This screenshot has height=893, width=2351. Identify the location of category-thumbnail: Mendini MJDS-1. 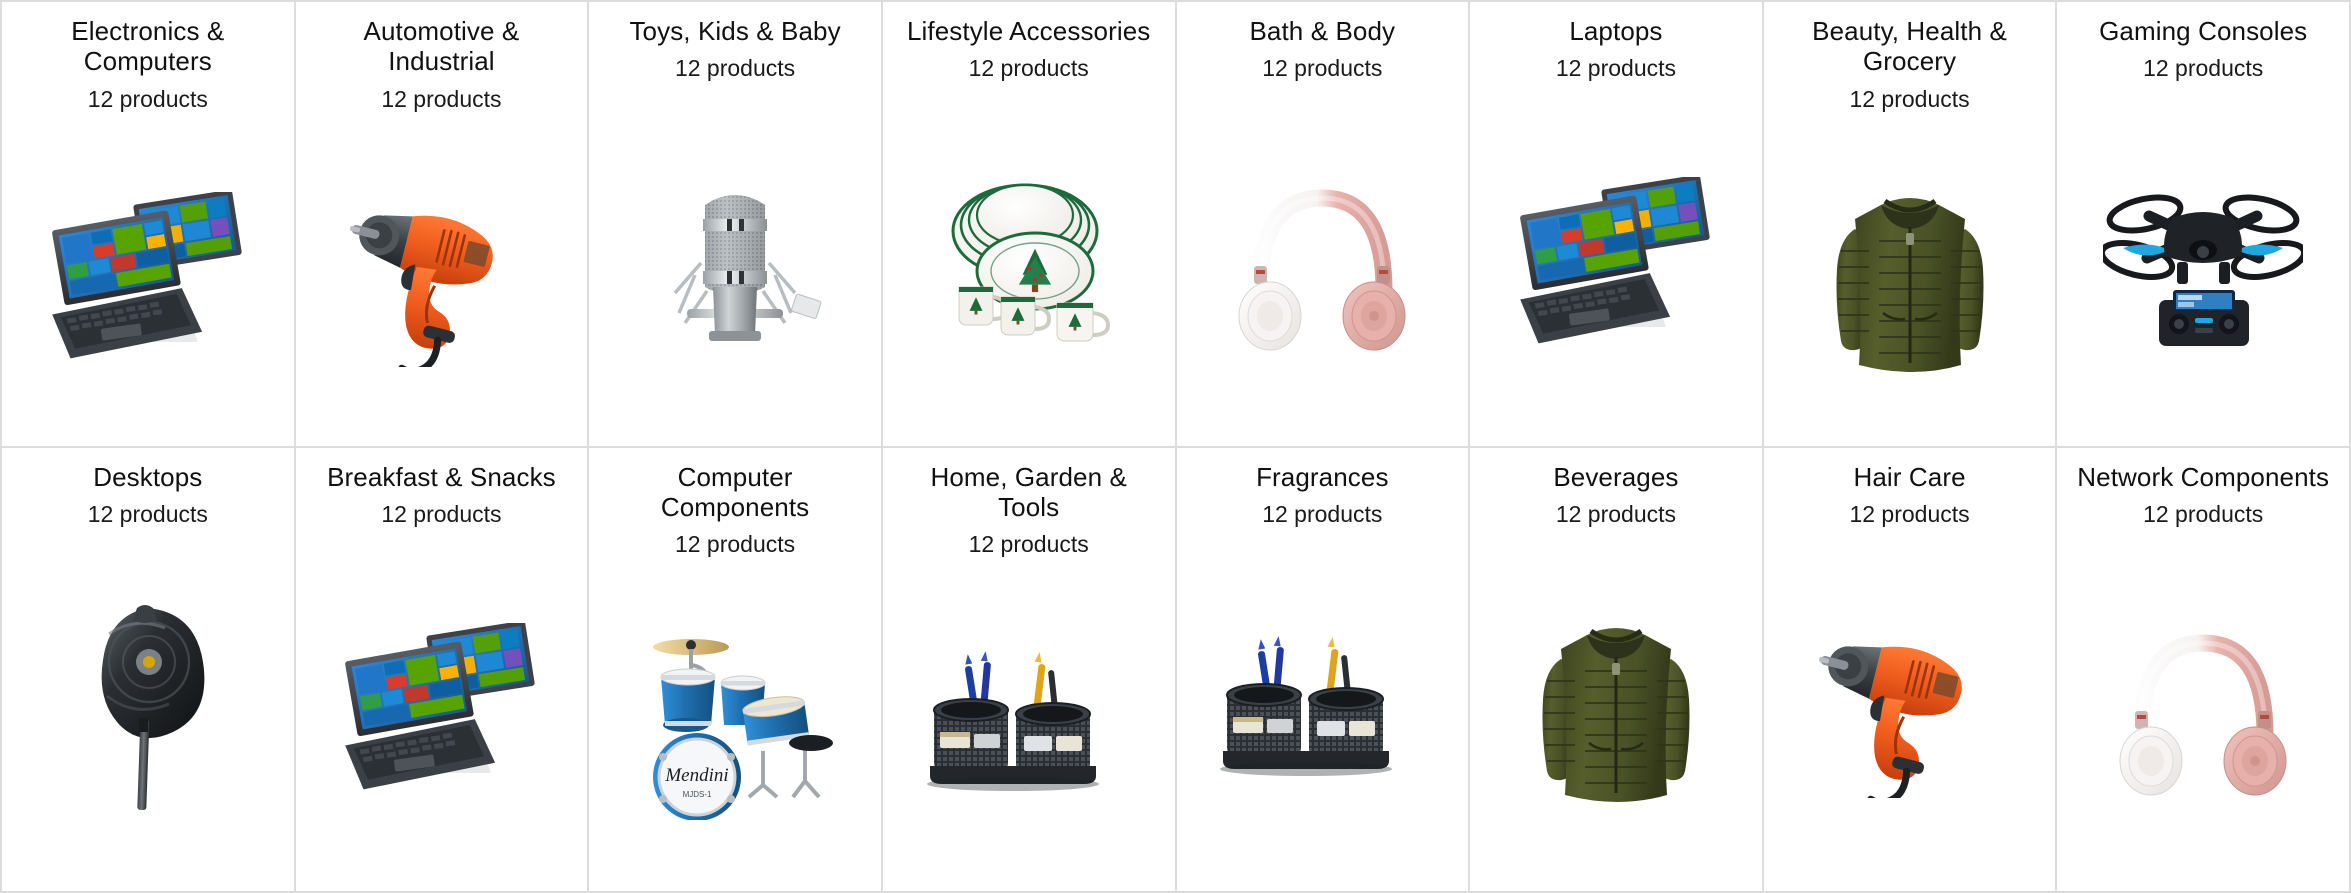
(735, 723).